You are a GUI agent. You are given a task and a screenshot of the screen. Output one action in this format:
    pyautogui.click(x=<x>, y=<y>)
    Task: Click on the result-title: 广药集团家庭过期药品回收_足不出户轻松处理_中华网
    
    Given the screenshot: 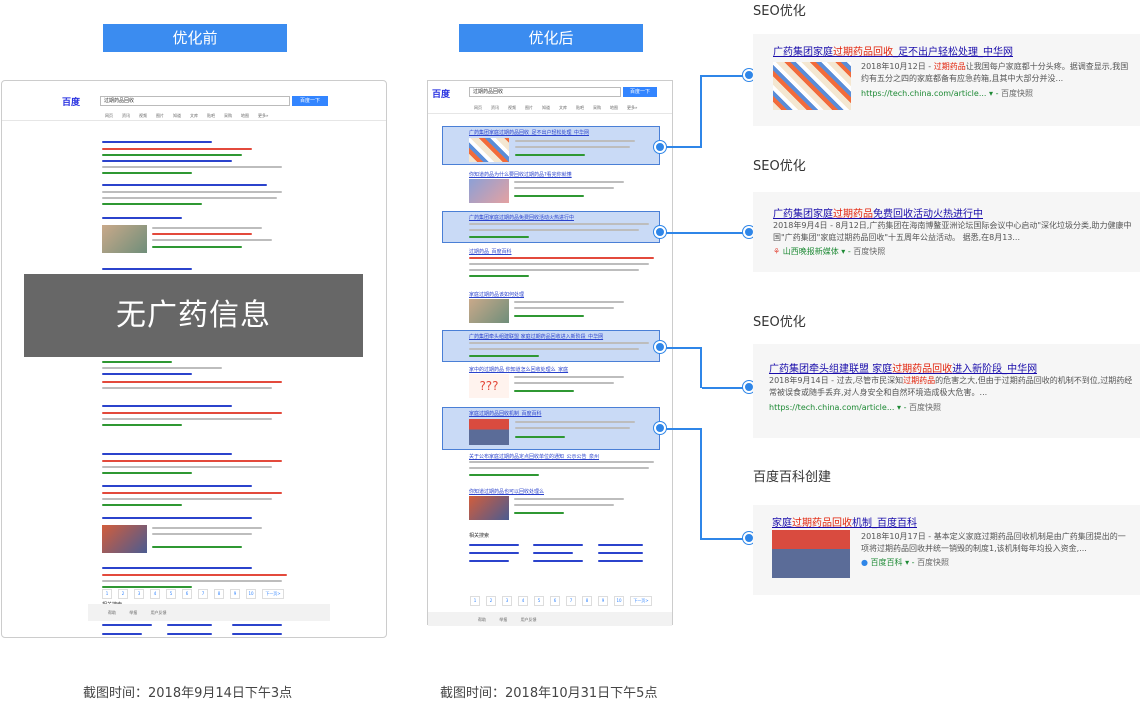 What is the action you would take?
    pyautogui.click(x=529, y=132)
    